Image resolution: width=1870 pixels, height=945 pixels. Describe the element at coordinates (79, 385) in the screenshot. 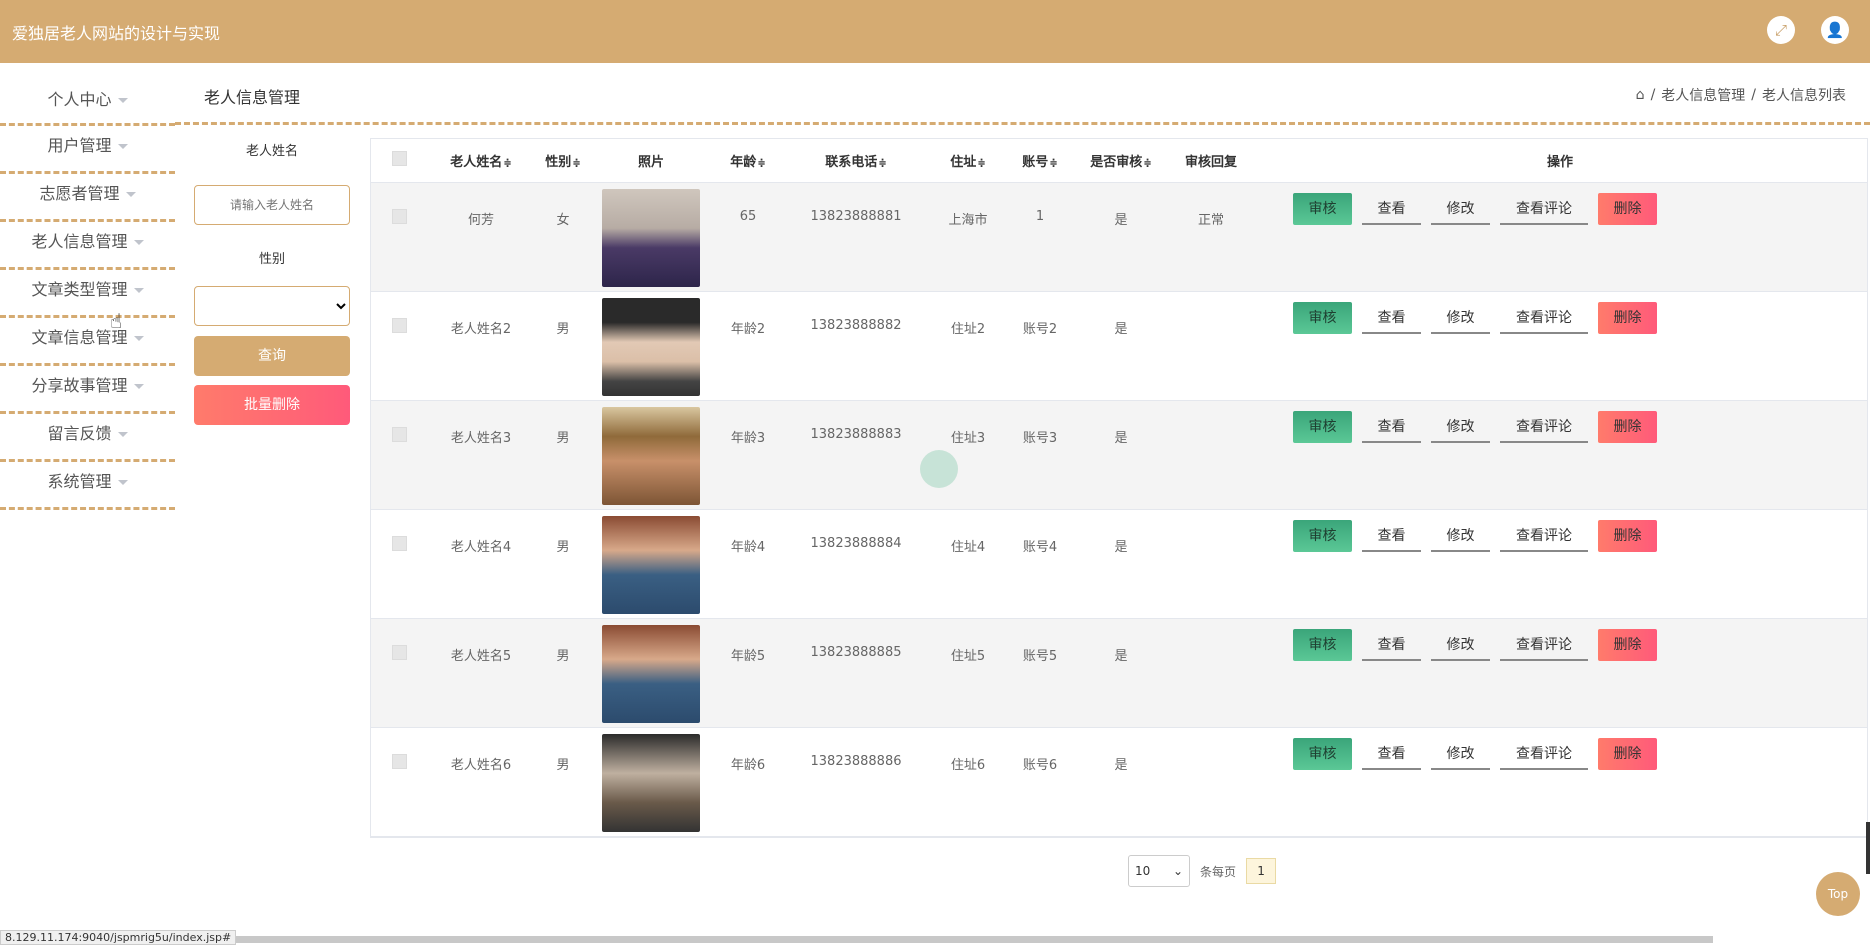

I see `sidebar-item-label: 分享故事管理` at that location.